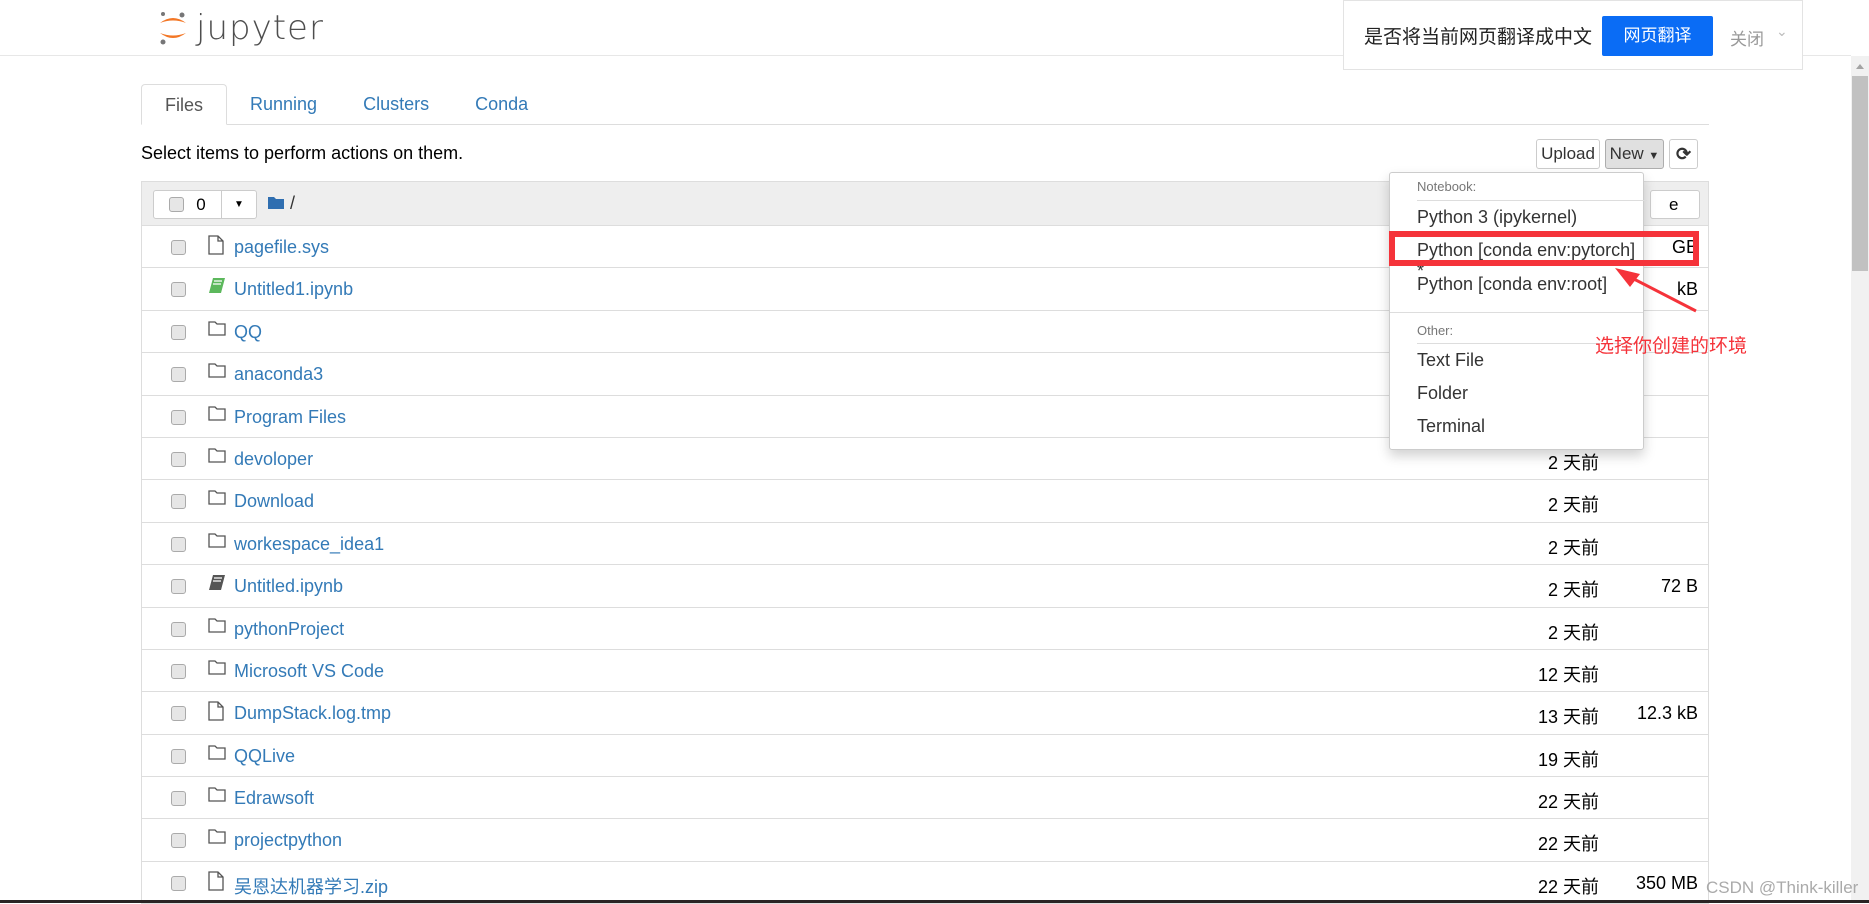  Describe the element at coordinates (1512, 284) in the screenshot. I see `menu-item-conda-root: Python [conda env:root]` at that location.